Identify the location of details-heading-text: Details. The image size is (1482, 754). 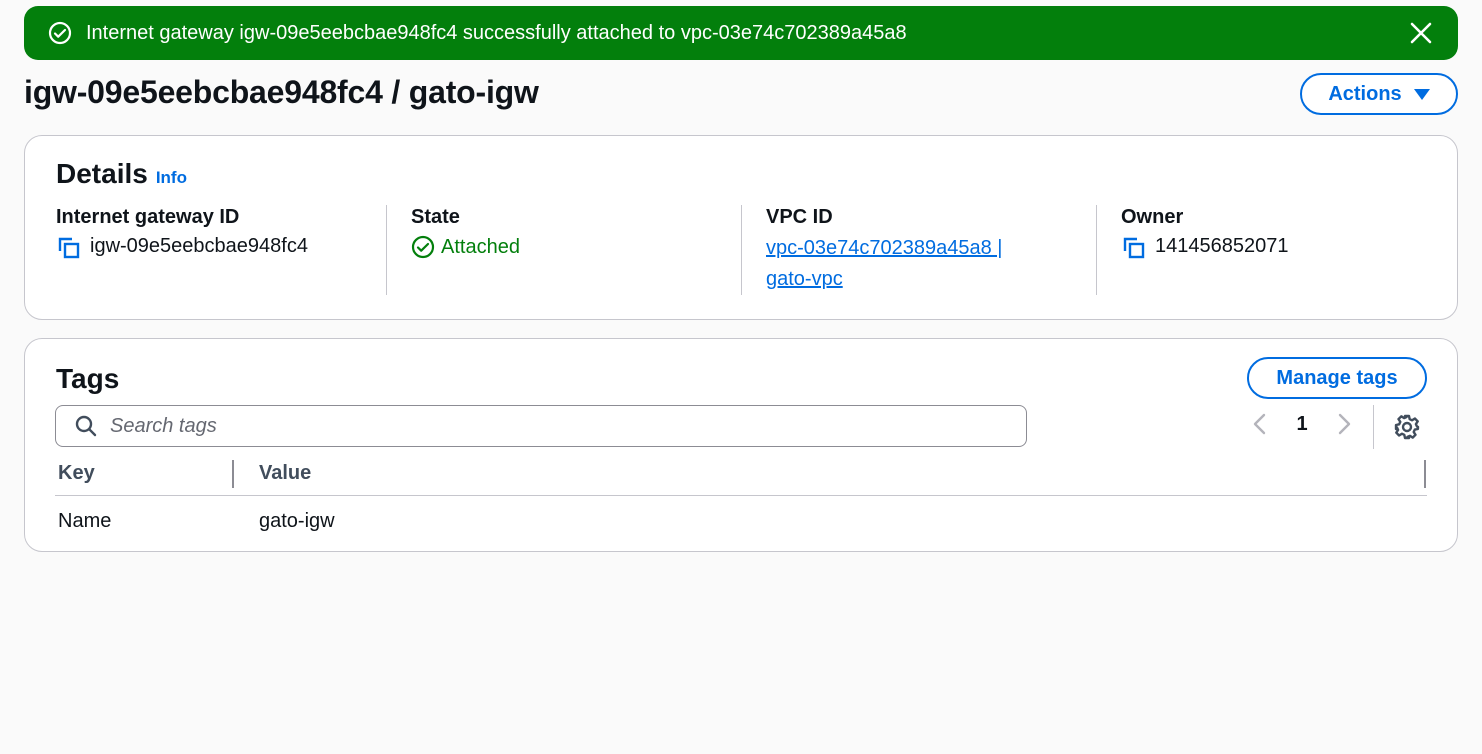
(102, 173).